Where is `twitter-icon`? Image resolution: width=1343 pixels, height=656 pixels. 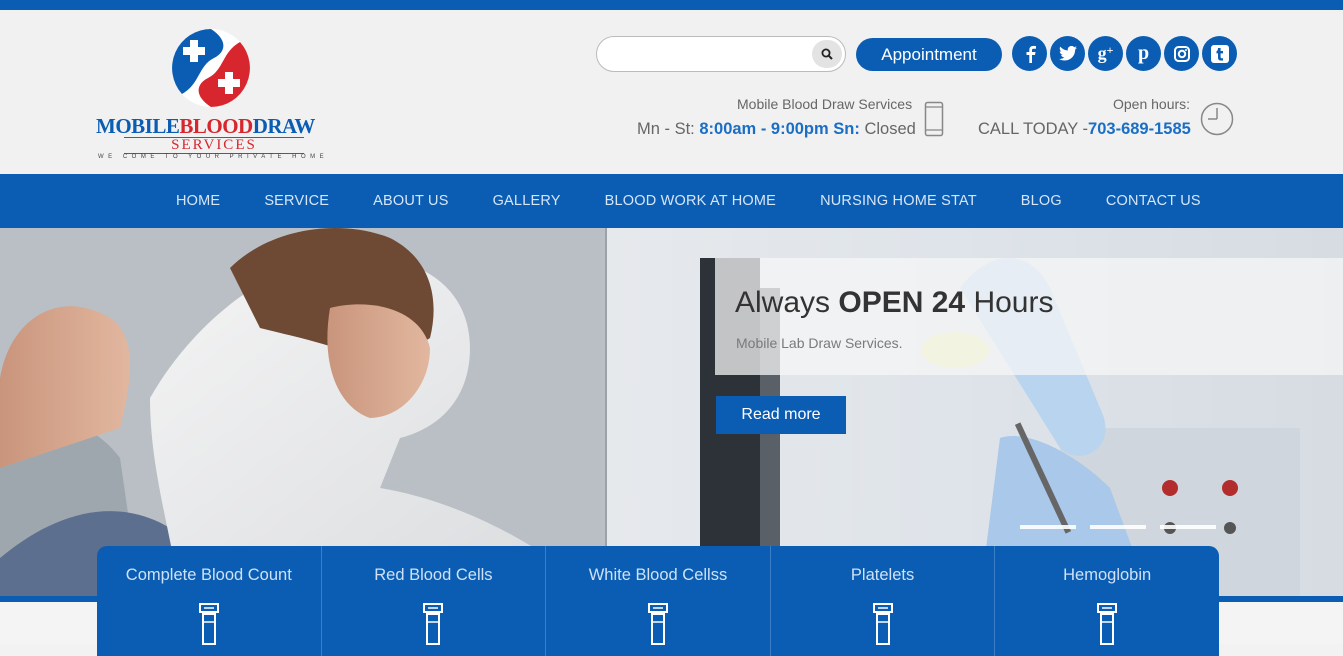
twitter-icon is located at coordinates (1067, 53).